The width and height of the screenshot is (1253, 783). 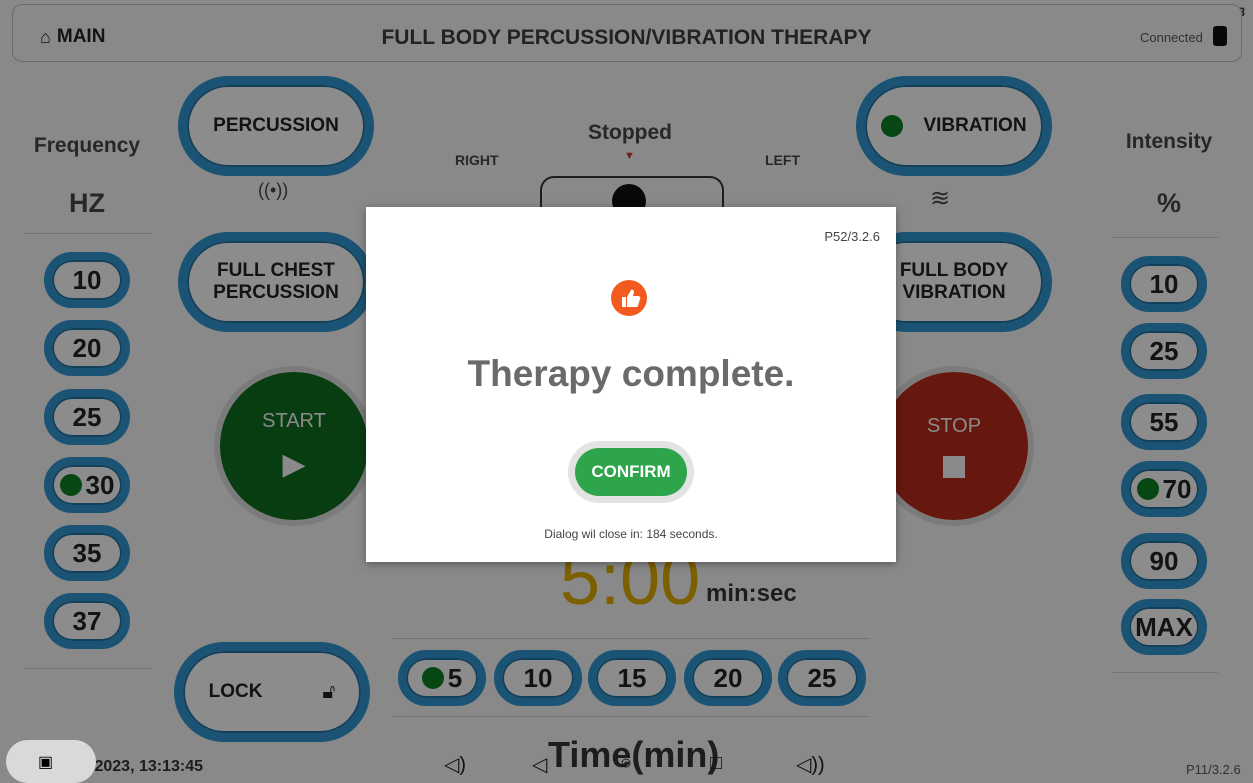 I want to click on volume-down-icon: ◁), so click(x=455, y=764).